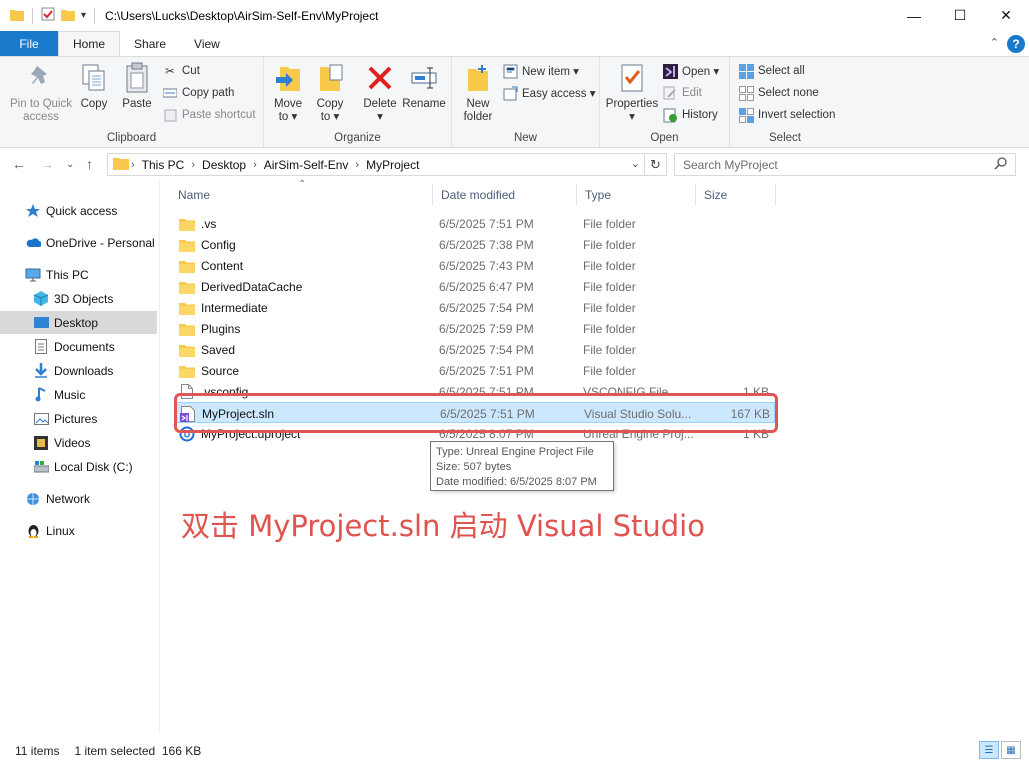 Image resolution: width=1029 pixels, height=763 pixels. Describe the element at coordinates (94, 86) in the screenshot. I see `copy-button: Copy` at that location.